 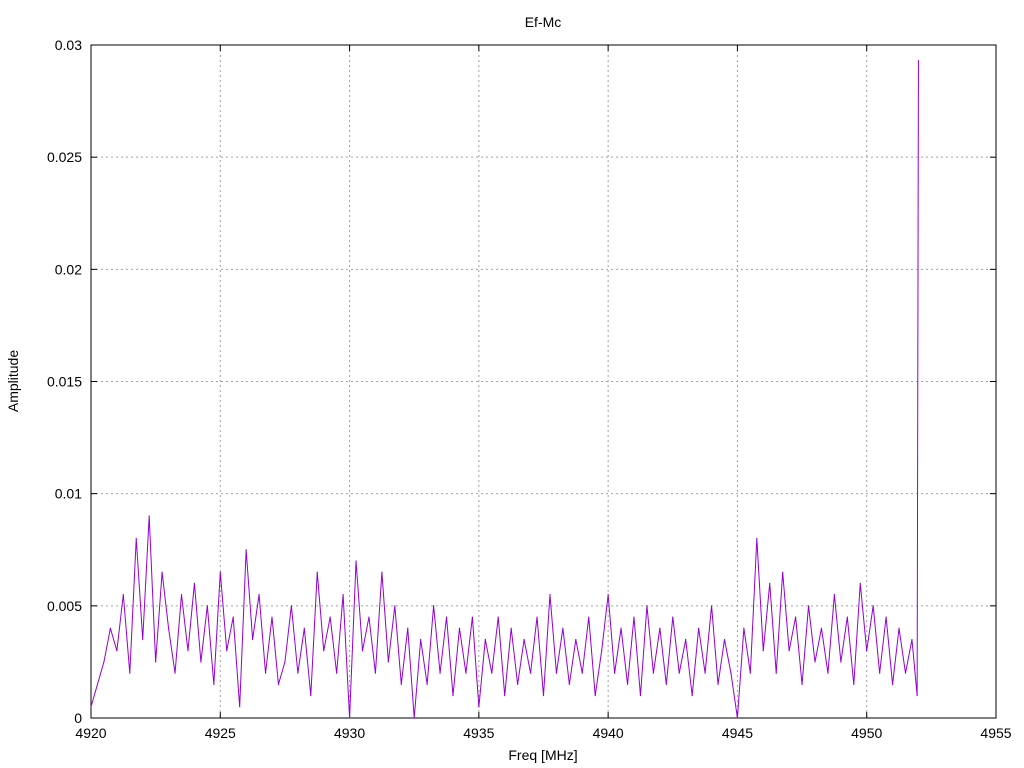 What do you see at coordinates (543, 22) in the screenshot?
I see `chart-title: Ef-Mc` at bounding box center [543, 22].